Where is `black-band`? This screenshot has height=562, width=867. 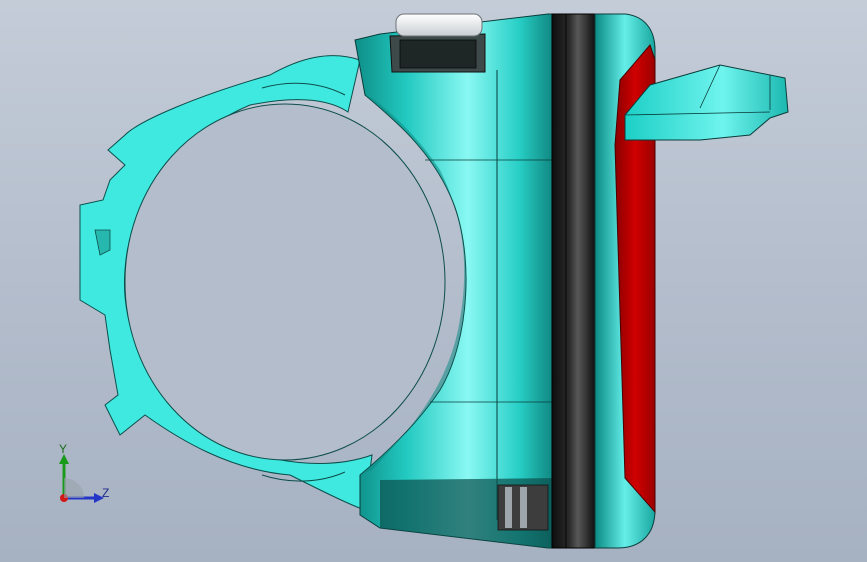
black-band is located at coordinates (573, 281).